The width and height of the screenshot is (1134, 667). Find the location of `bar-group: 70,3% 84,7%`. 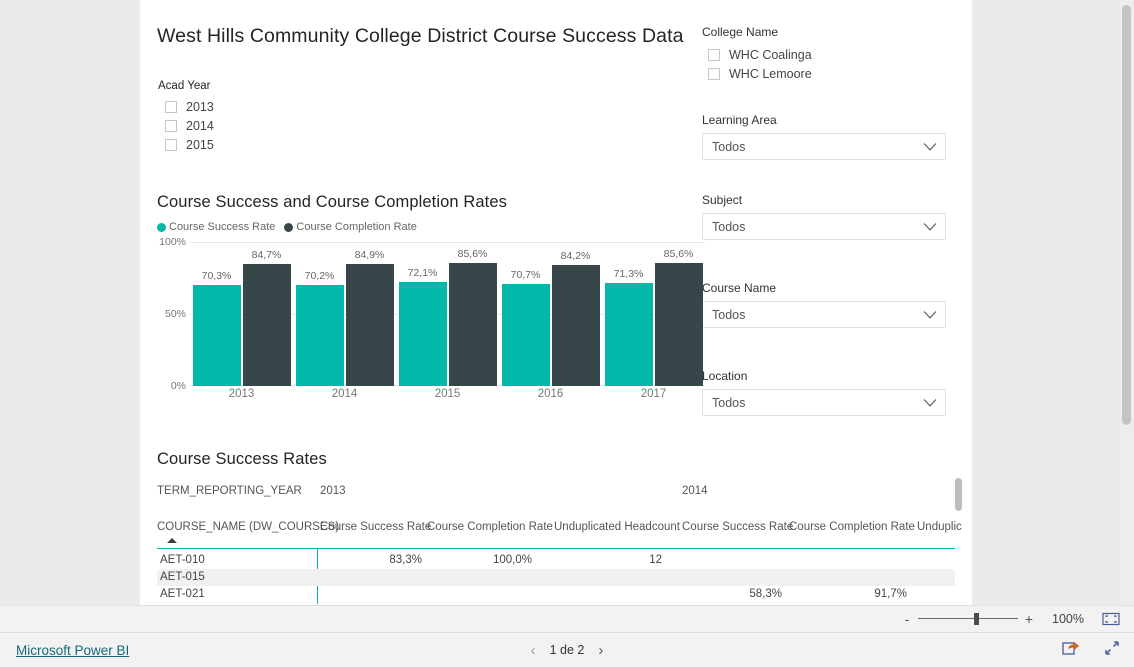

bar-group: 70,3% 84,7% is located at coordinates (241, 314).